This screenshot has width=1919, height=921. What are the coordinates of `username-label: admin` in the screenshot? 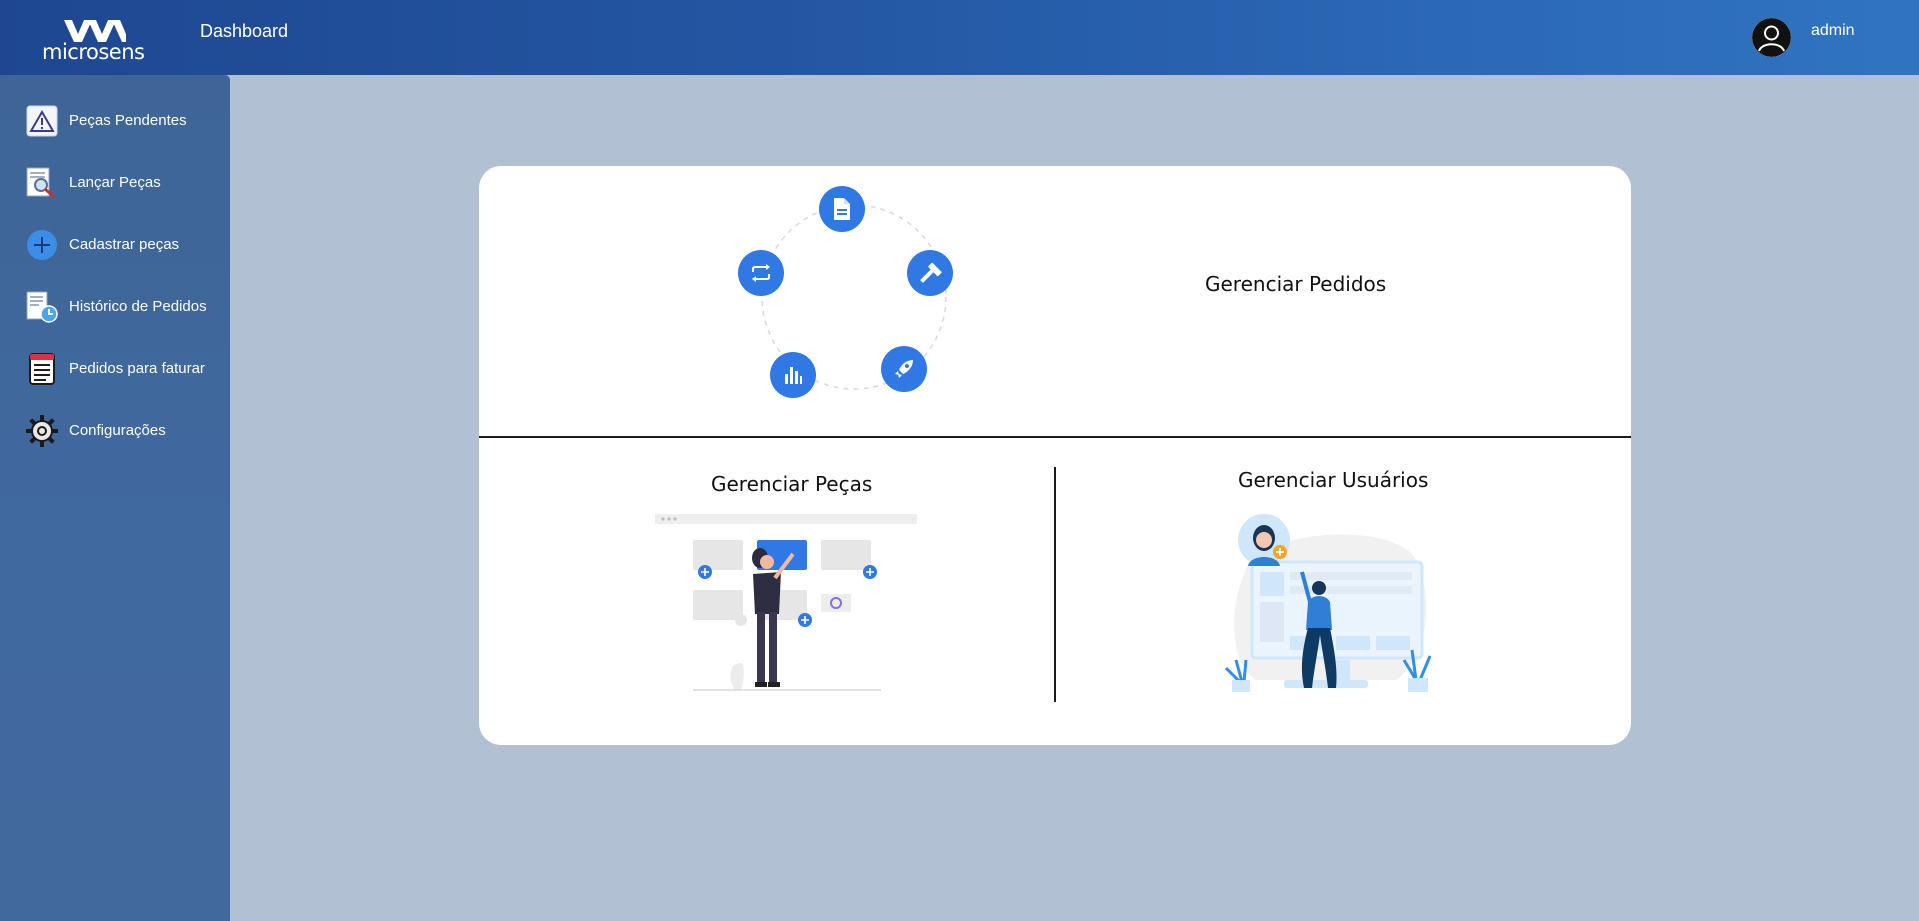 It's located at (1833, 31).